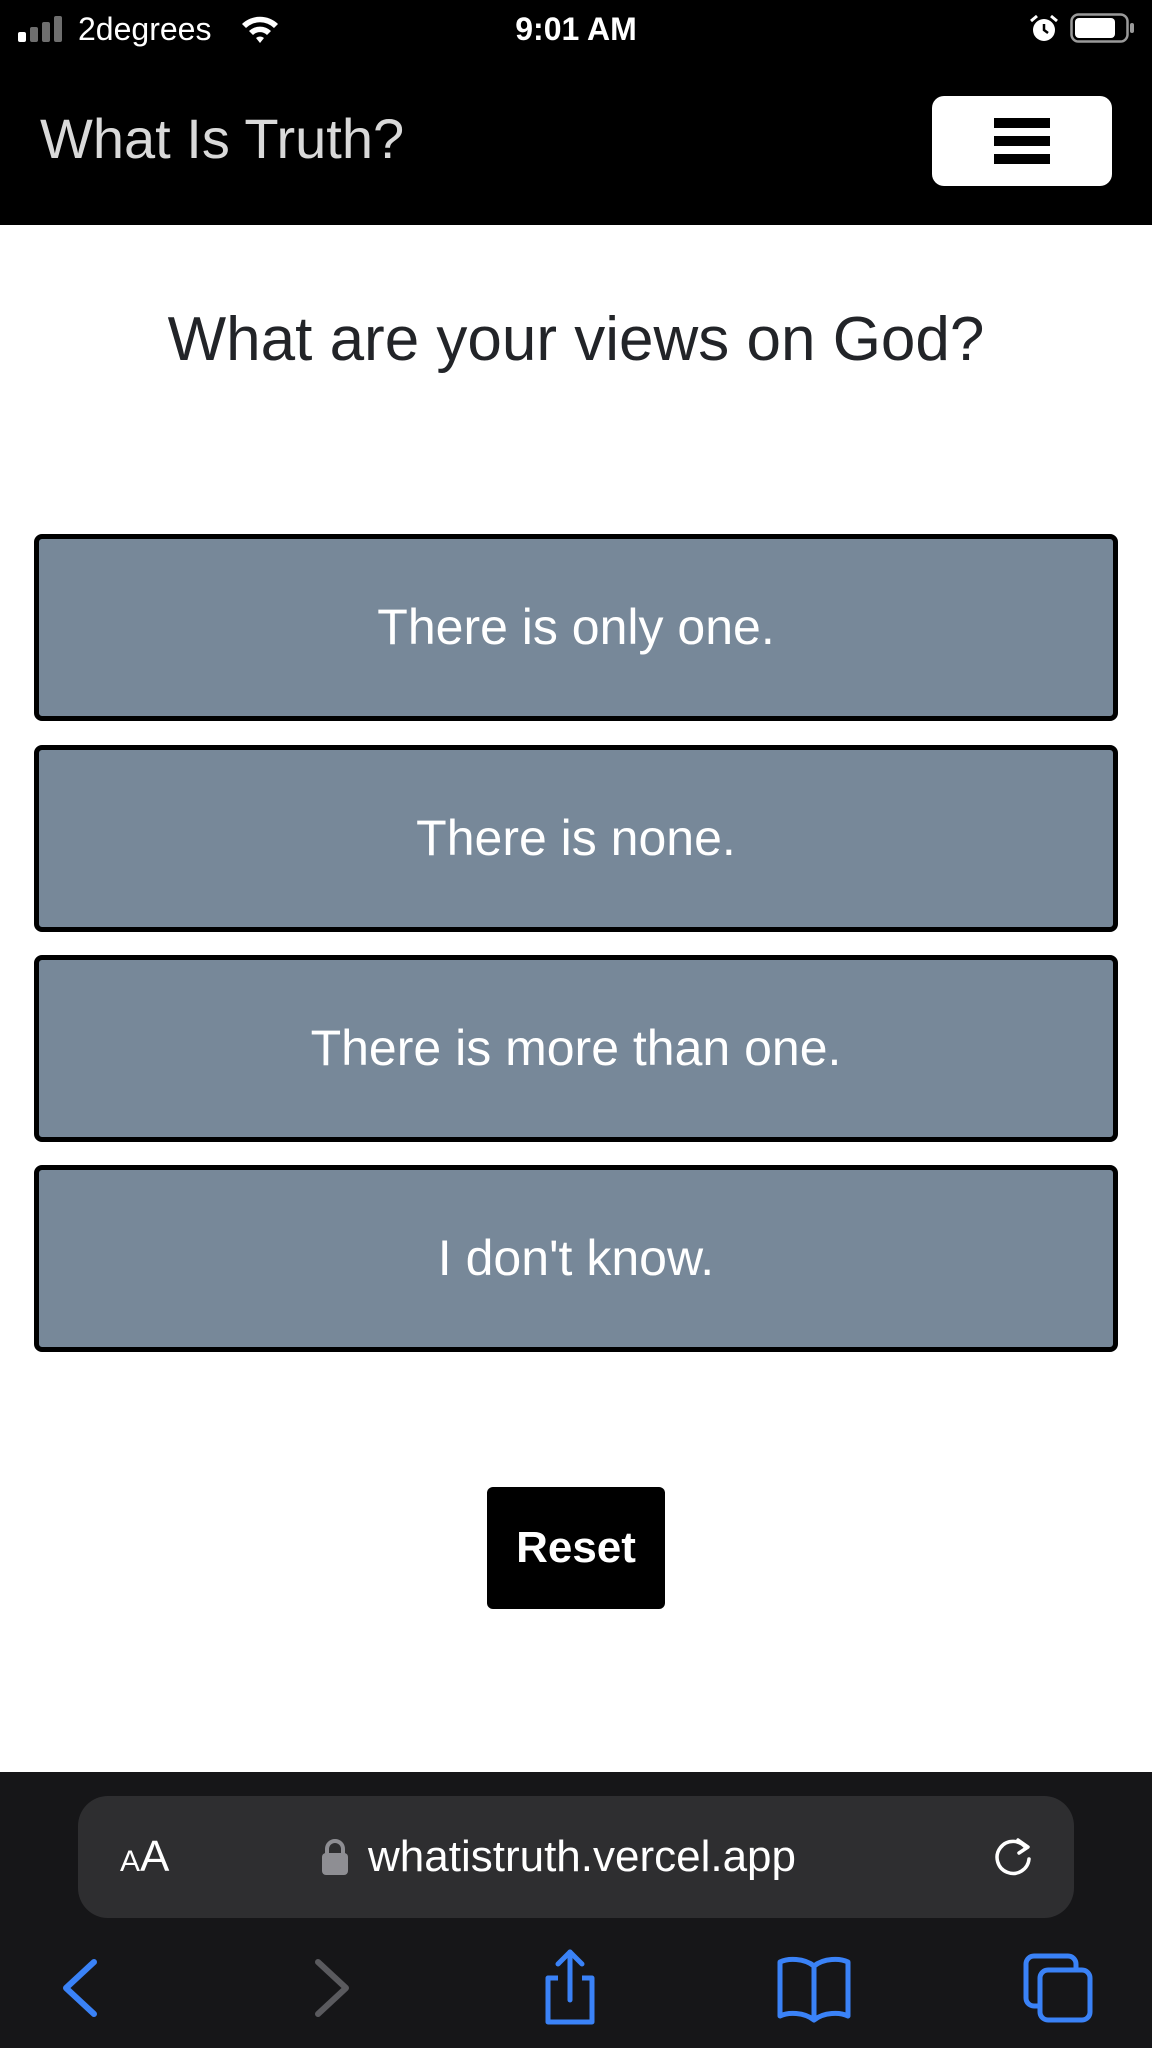 This screenshot has width=1152, height=2048. I want to click on url-text: whatistruth.vercel.app, so click(582, 1857).